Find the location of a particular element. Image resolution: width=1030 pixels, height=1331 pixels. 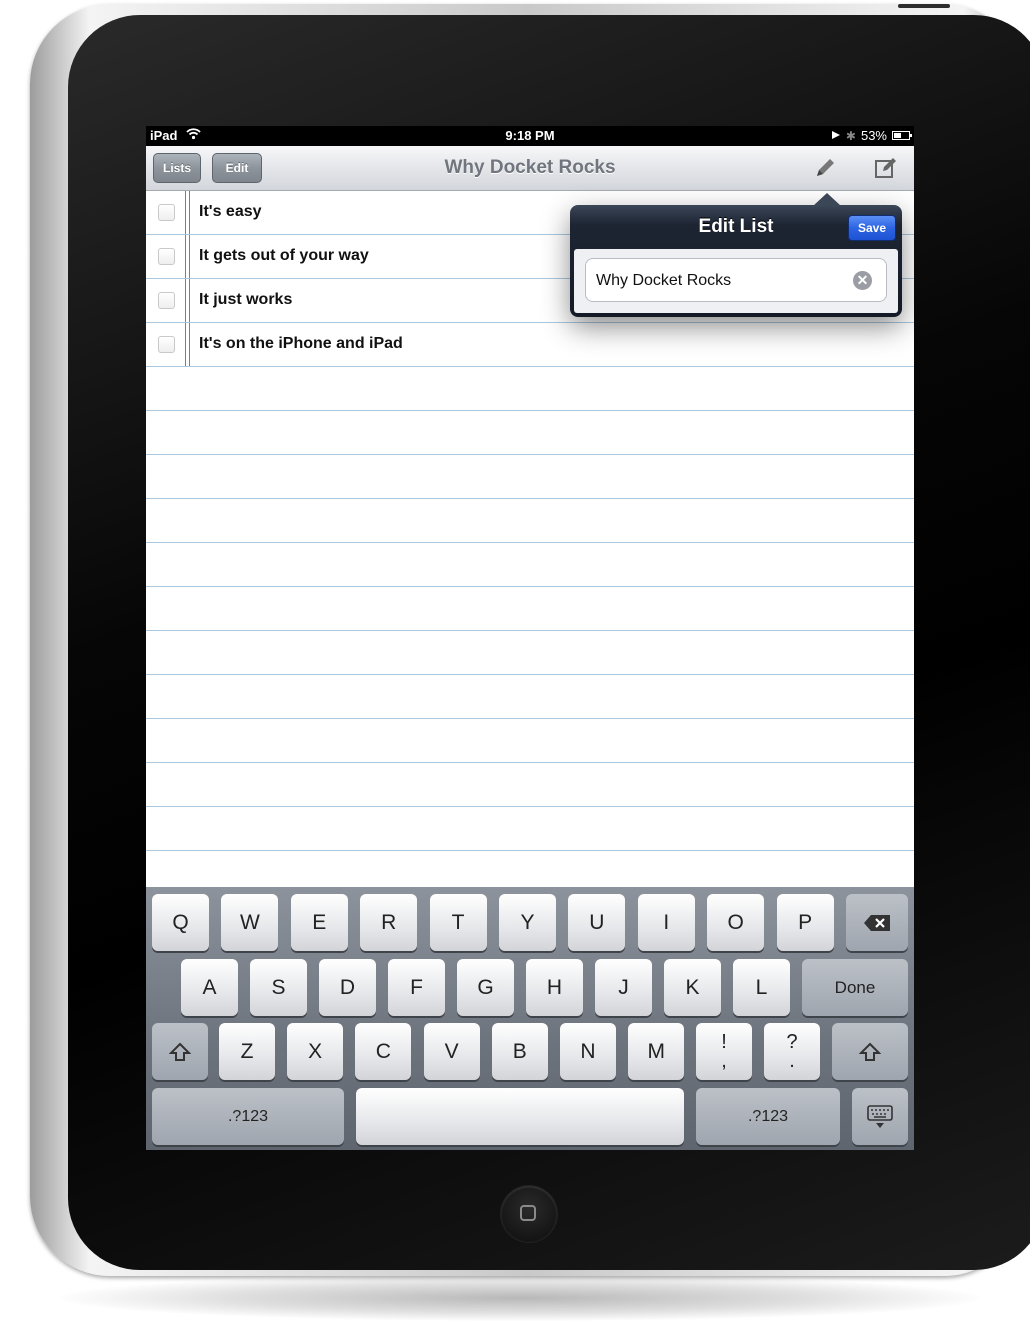

key-r: R is located at coordinates (389, 922).